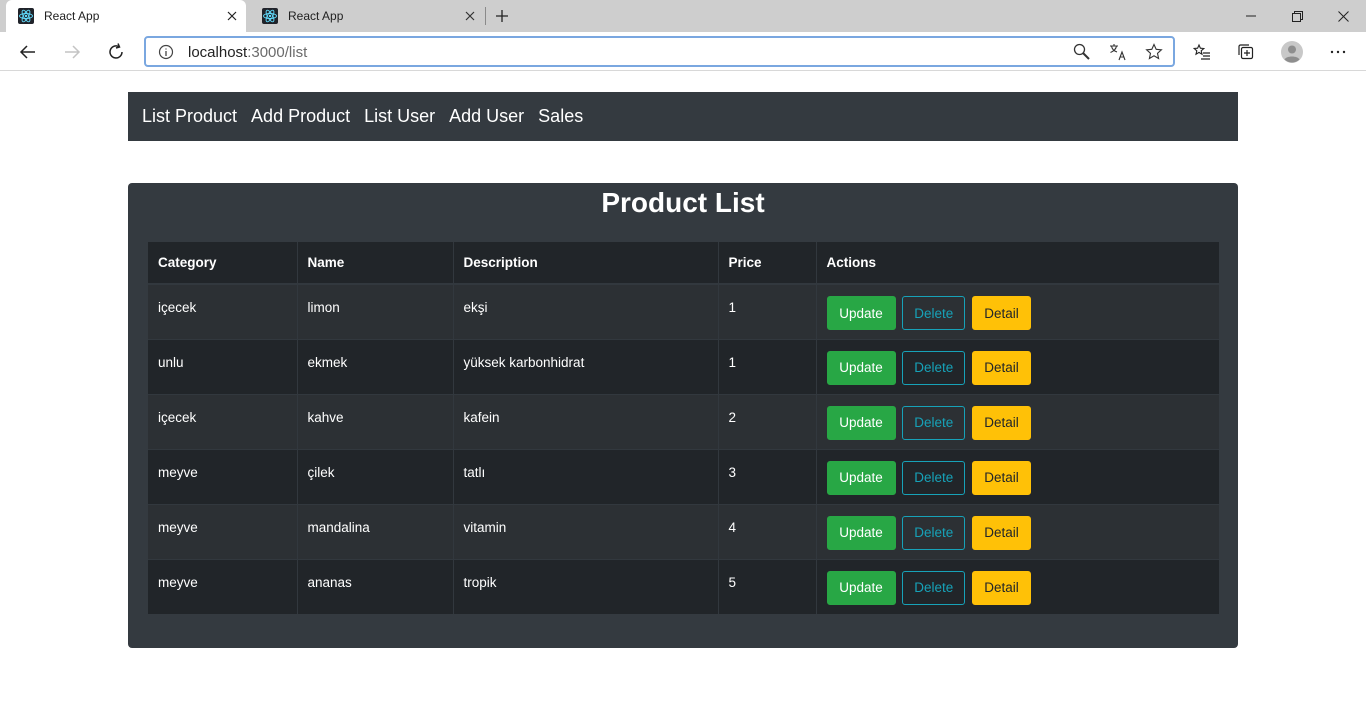 The image size is (1366, 728). What do you see at coordinates (585, 311) in the screenshot?
I see `cell-description: ekşi` at bounding box center [585, 311].